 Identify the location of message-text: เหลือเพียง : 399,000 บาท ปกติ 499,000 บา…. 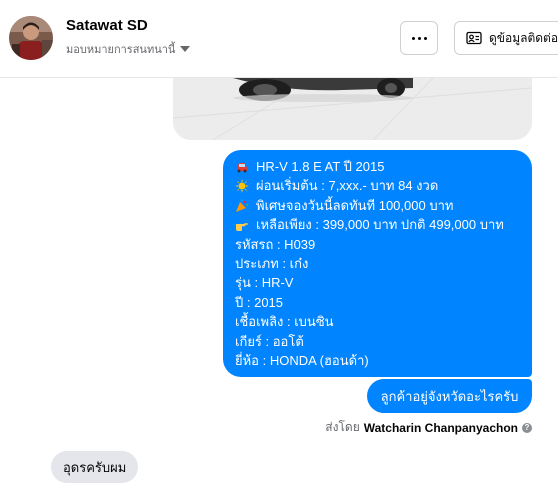
(380, 225).